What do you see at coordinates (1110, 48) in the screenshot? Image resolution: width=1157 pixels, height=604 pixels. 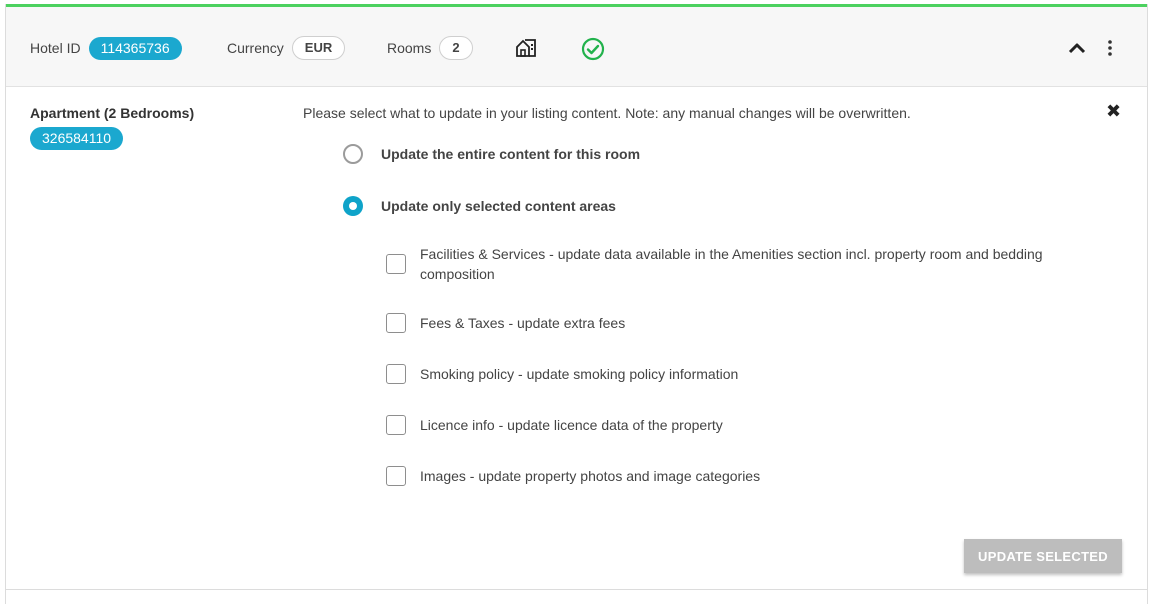 I see `kebab-menu-icon` at bounding box center [1110, 48].